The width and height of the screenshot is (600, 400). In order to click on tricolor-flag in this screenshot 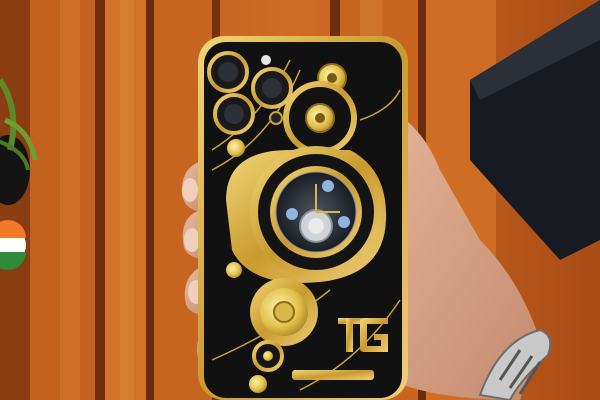, I will do `click(13, 245)`.